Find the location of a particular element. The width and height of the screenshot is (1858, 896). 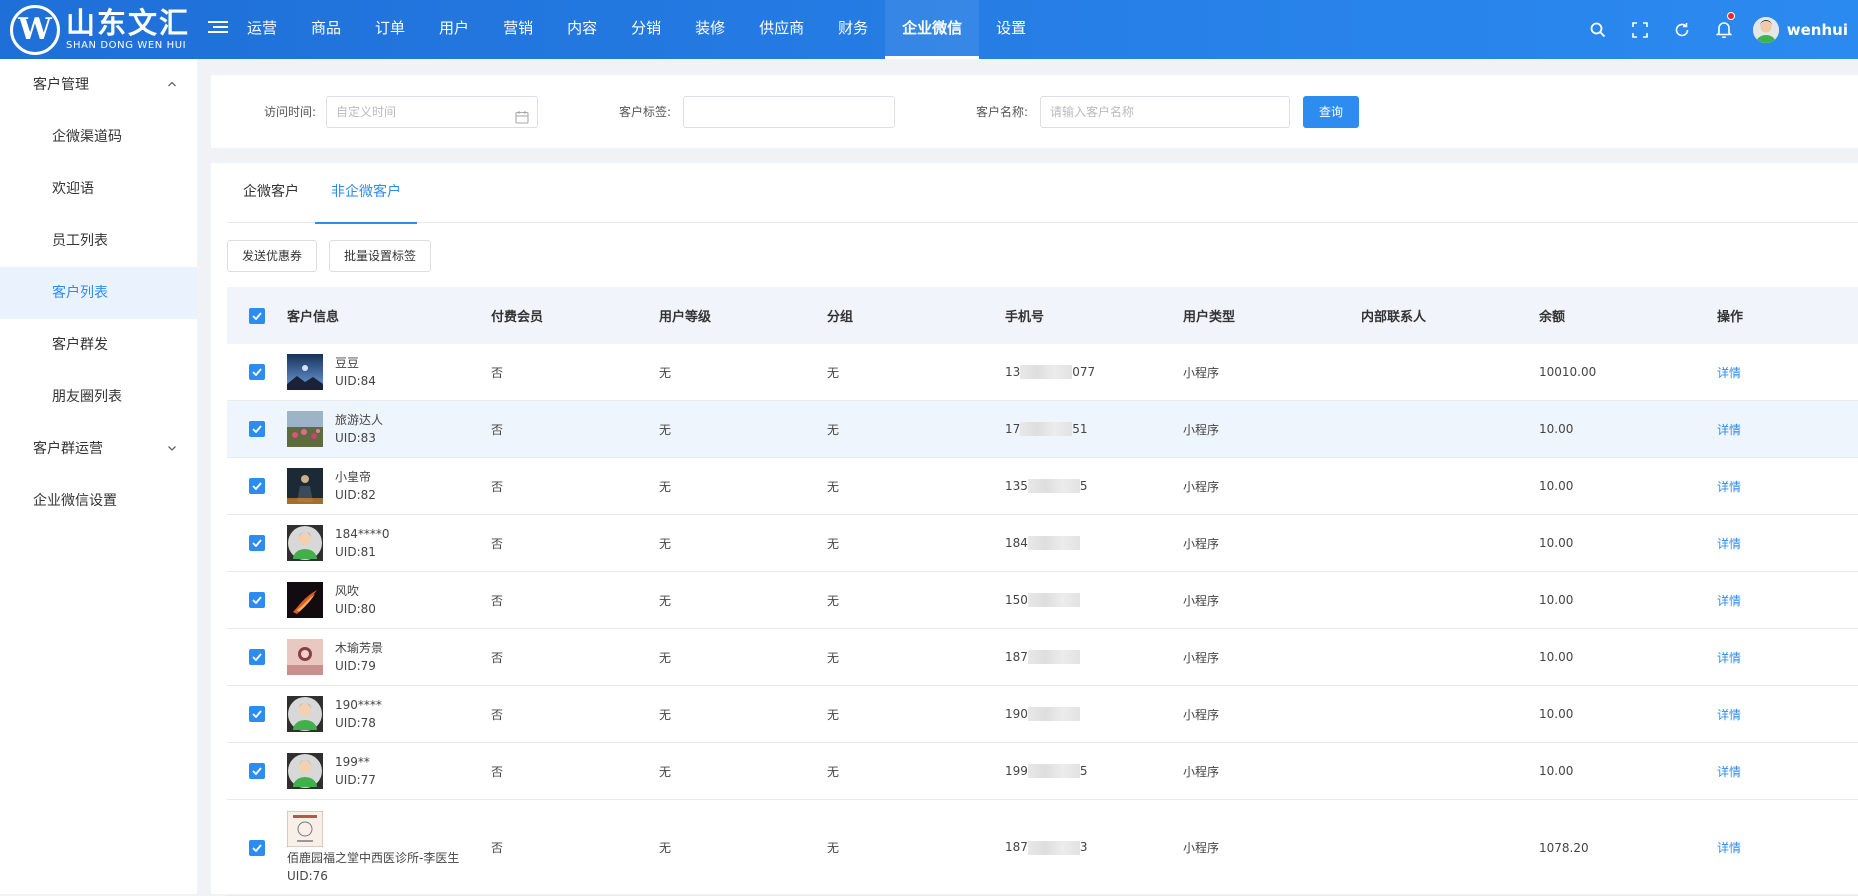

customer-uid: UID:84 is located at coordinates (355, 381).